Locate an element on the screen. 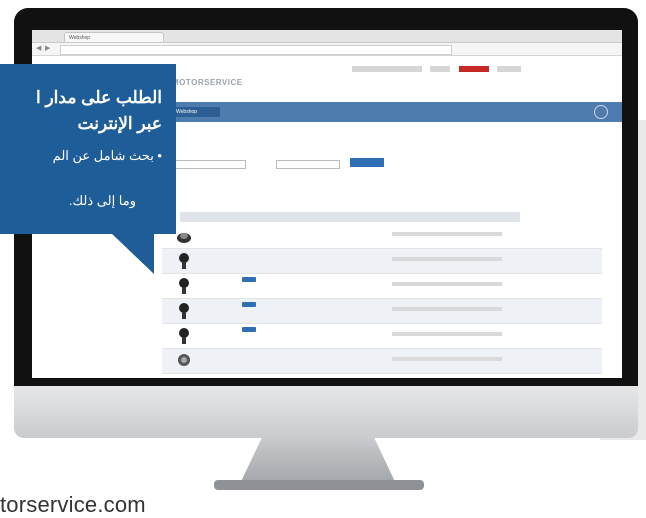 The image size is (646, 518). browser-tabbar: Webshop is located at coordinates (327, 36).